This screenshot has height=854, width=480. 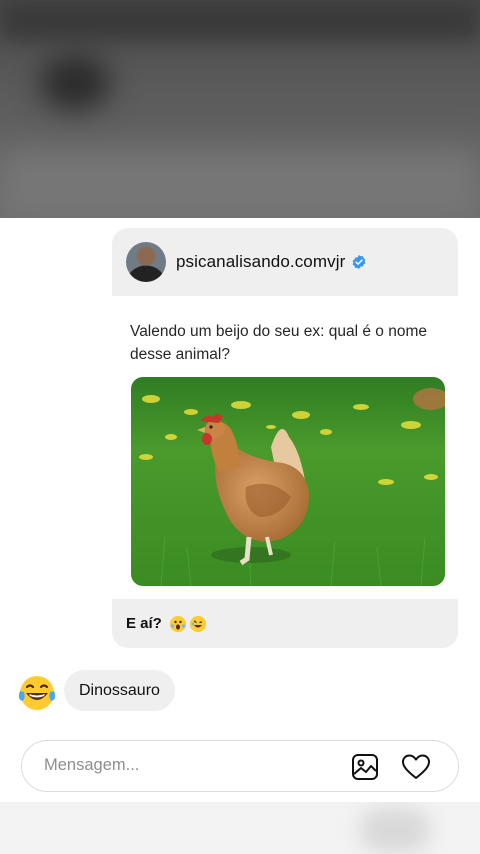 What do you see at coordinates (146, 262) in the screenshot?
I see `avatar` at bounding box center [146, 262].